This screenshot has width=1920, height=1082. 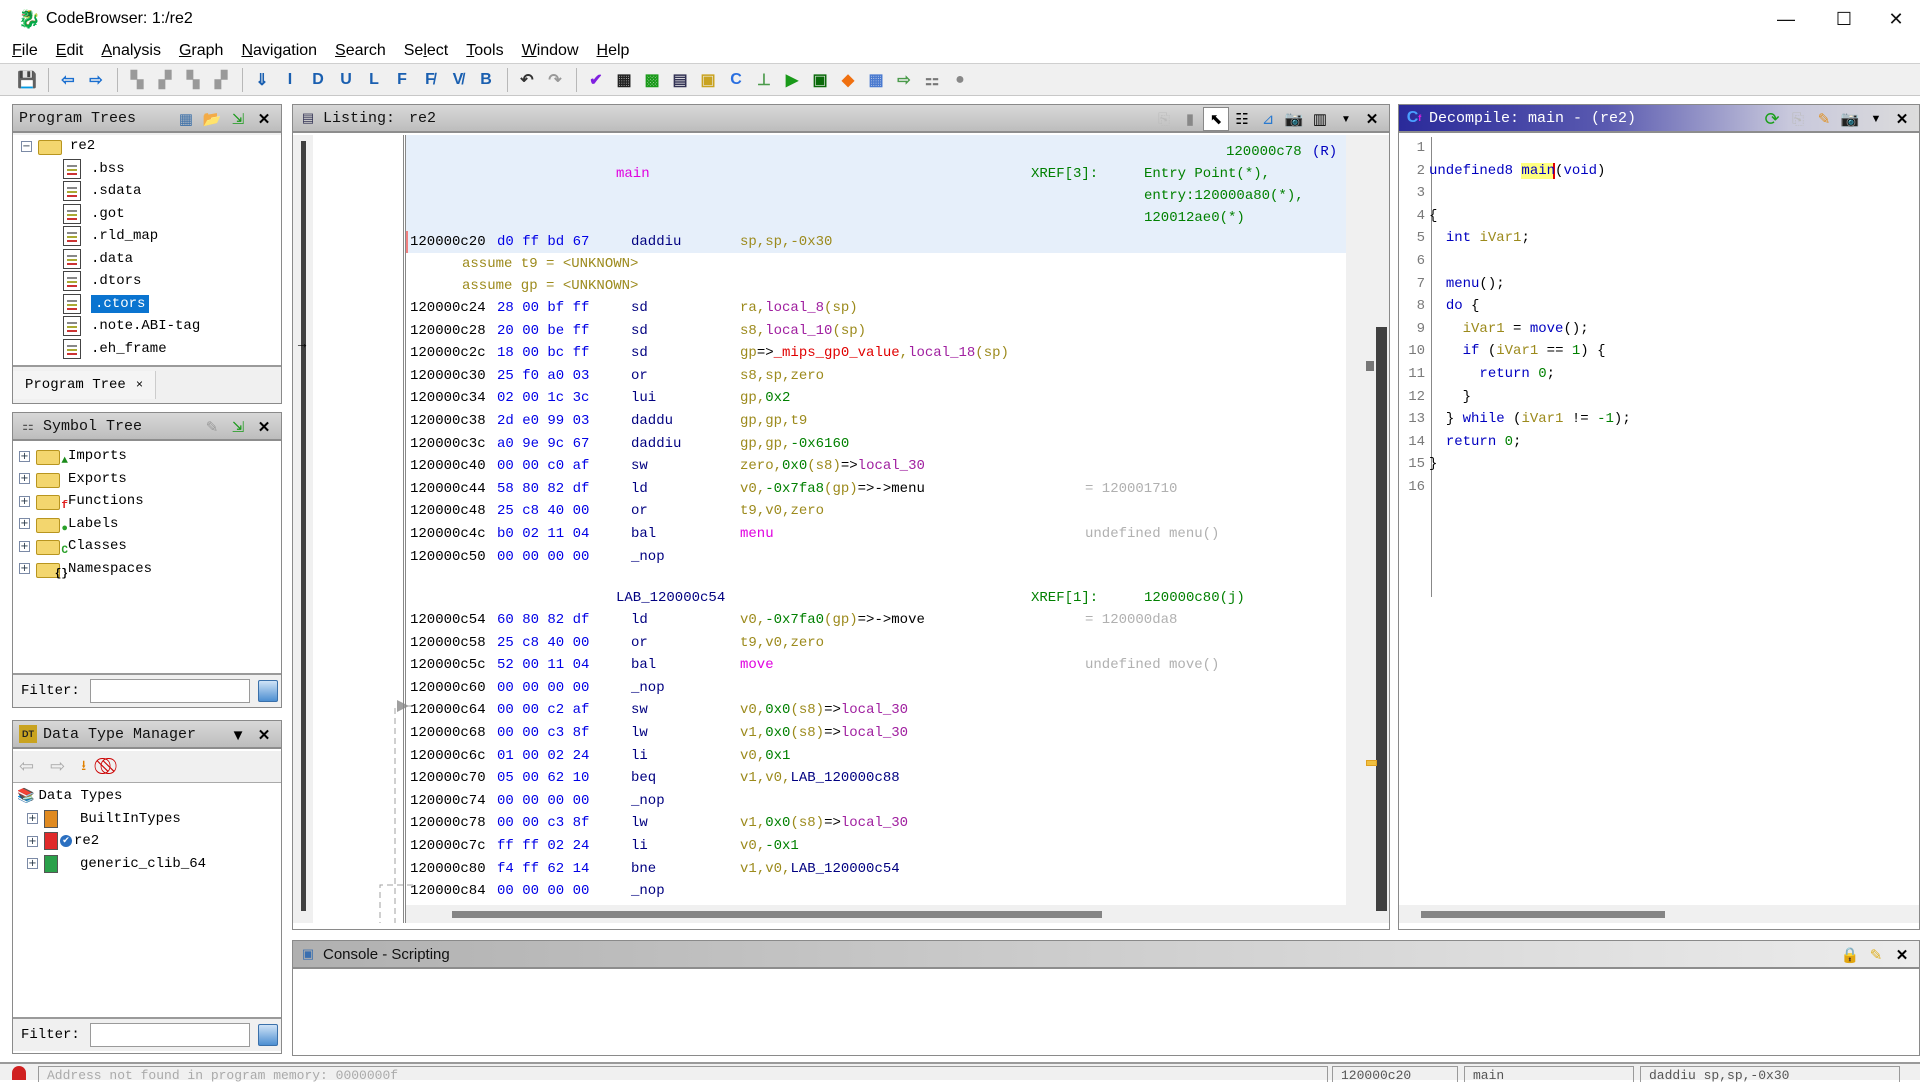 What do you see at coordinates (147, 191) in the screenshot?
I see `tree-item: .sdata` at bounding box center [147, 191].